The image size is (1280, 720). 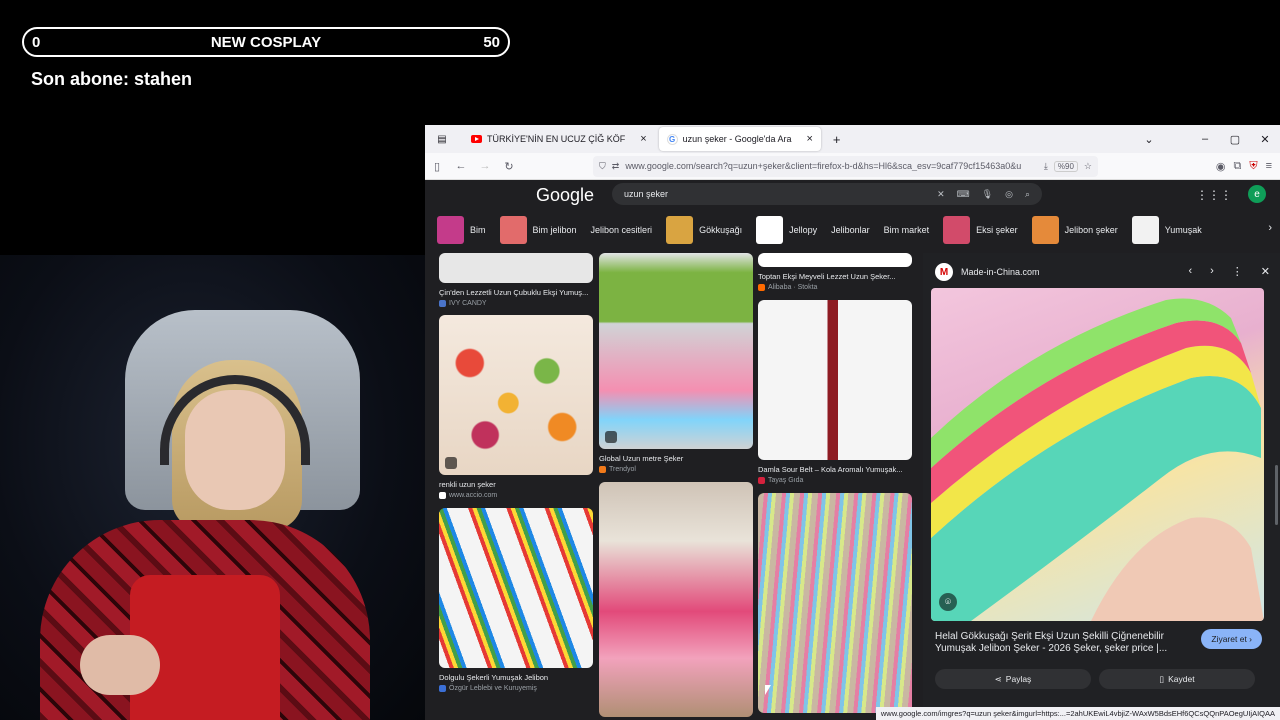 I want to click on chip: Jellopy, so click(x=793, y=230).